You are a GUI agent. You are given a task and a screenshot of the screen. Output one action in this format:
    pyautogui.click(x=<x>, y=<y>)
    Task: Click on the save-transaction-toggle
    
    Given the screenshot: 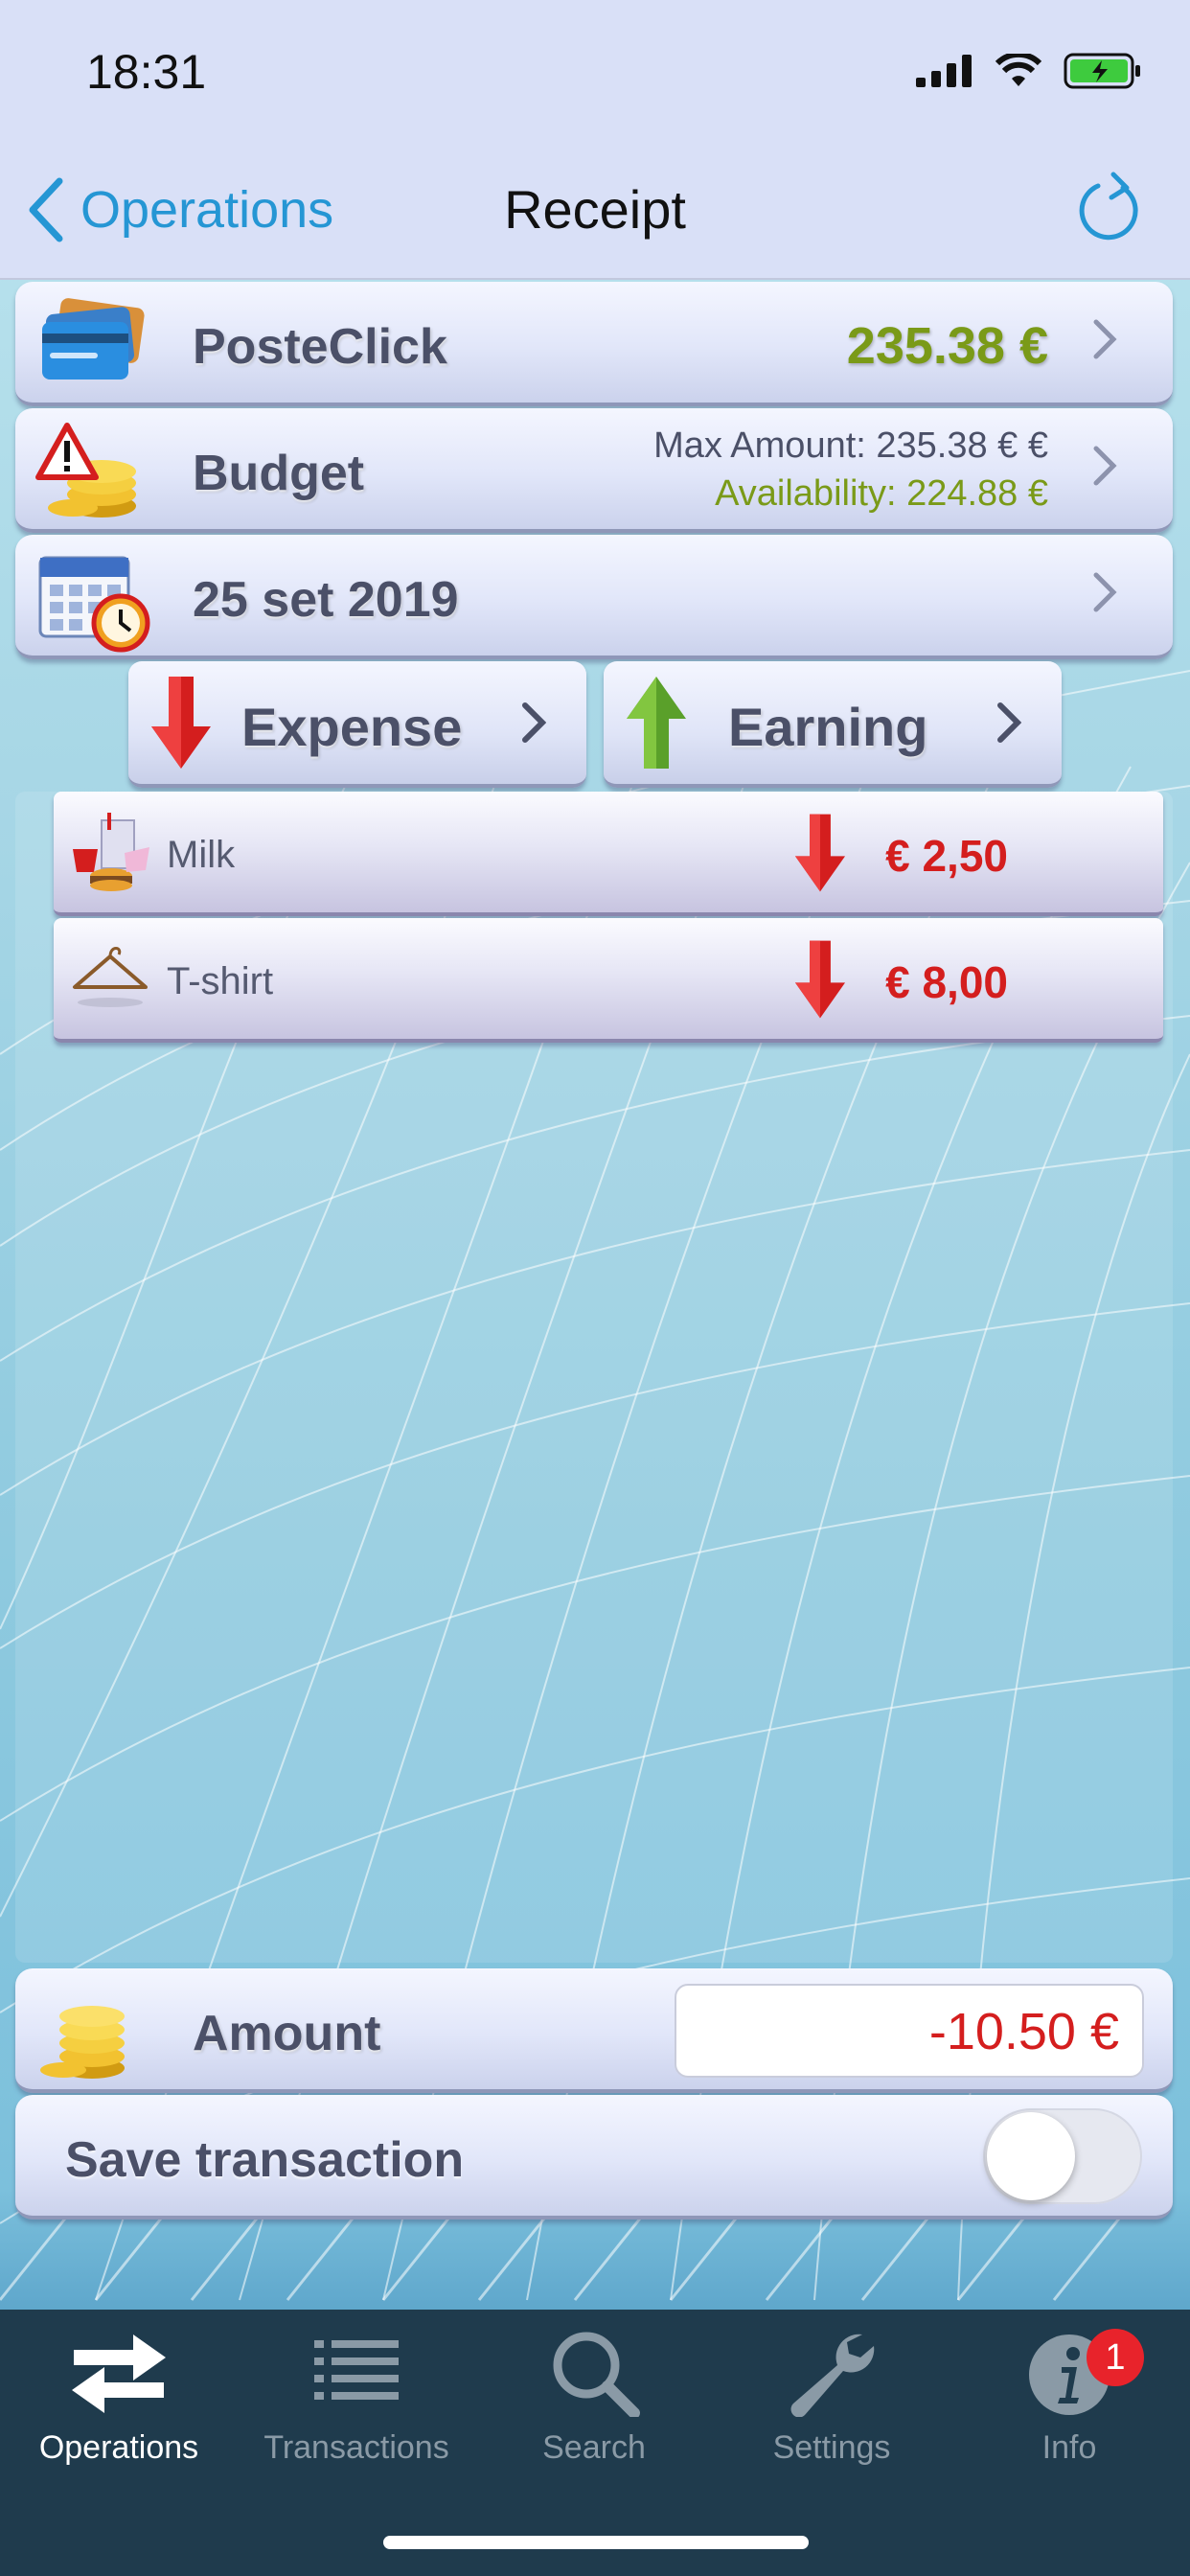 What is the action you would take?
    pyautogui.click(x=1063, y=2156)
    